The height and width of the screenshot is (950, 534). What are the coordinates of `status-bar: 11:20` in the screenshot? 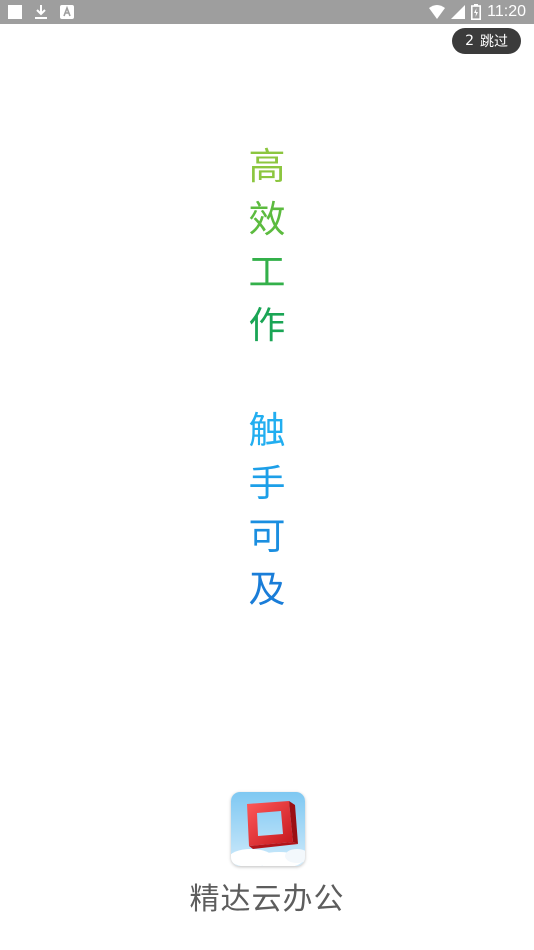 It's located at (267, 12).